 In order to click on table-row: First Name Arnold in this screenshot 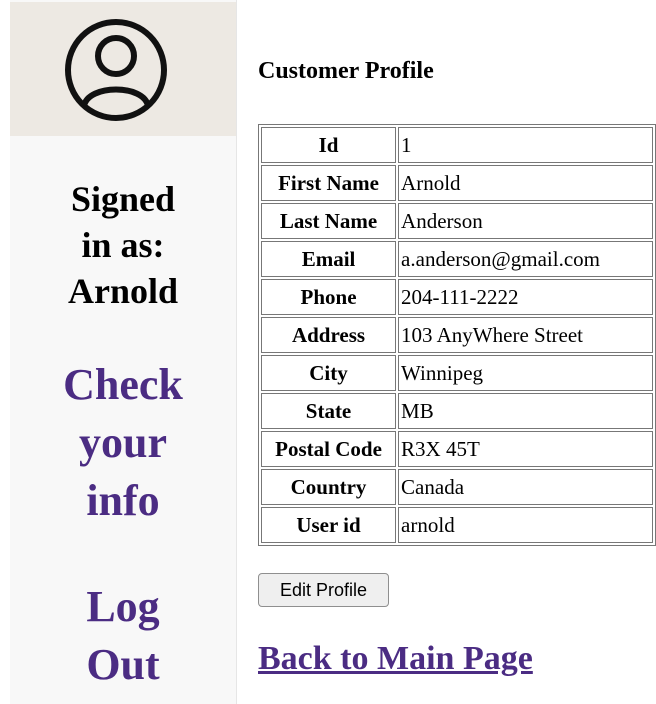, I will do `click(457, 183)`.